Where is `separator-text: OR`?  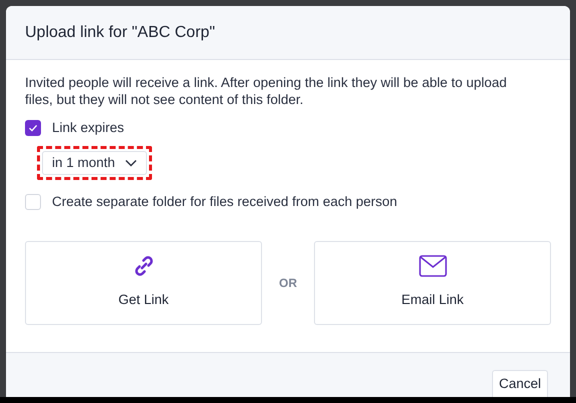 separator-text: OR is located at coordinates (288, 283).